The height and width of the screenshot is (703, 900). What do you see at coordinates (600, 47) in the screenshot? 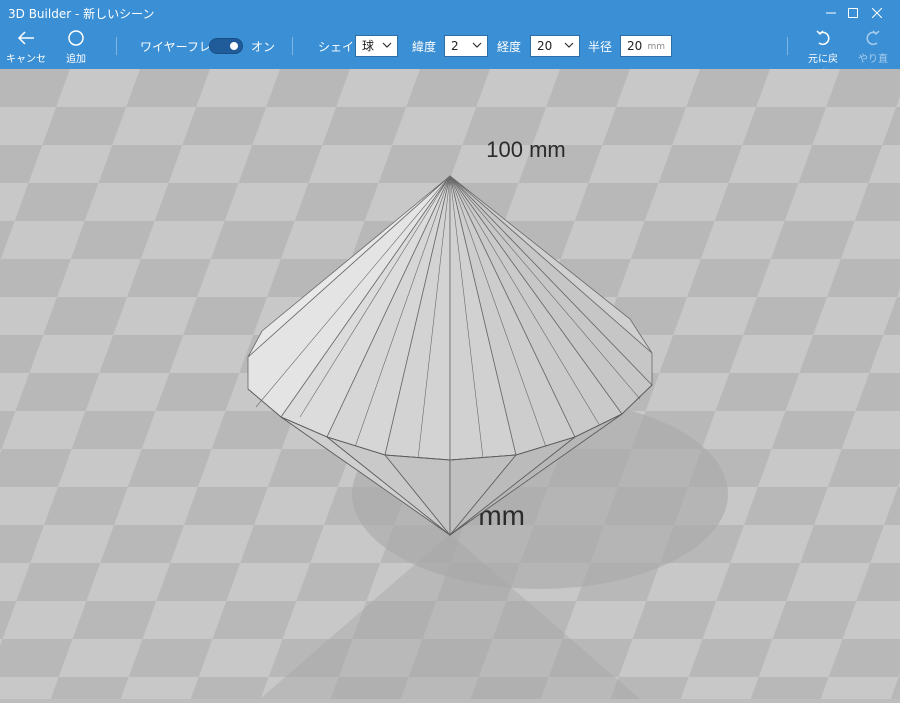
I see `radius-label: 半径` at bounding box center [600, 47].